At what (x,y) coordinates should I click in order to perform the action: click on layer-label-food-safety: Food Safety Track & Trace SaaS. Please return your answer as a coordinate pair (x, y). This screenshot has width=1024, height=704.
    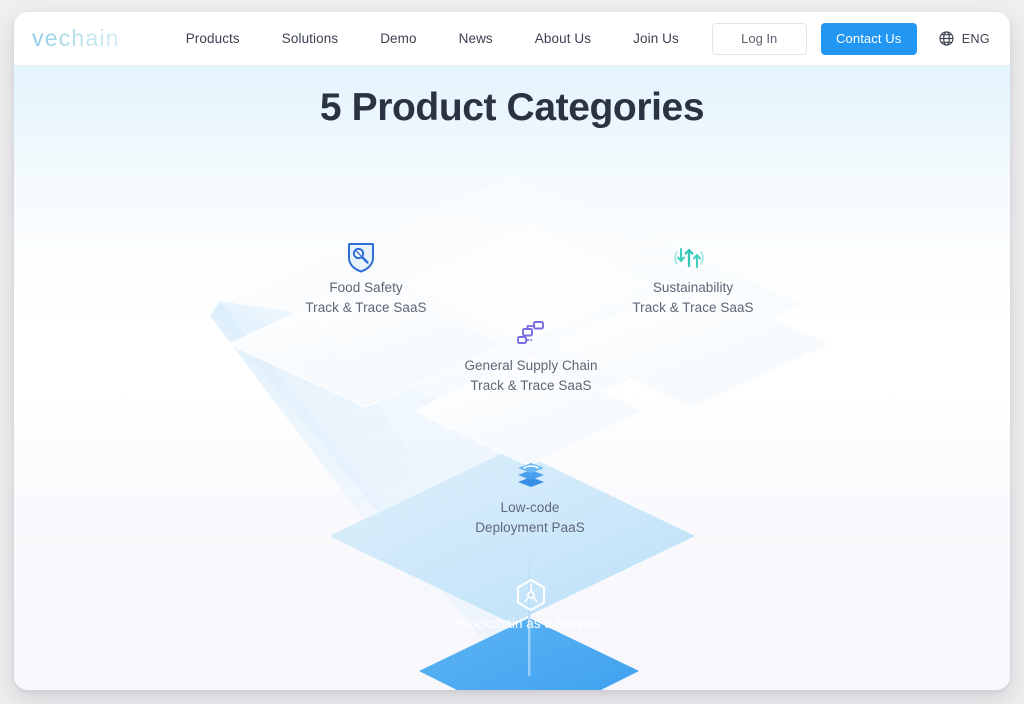
    Looking at the image, I should click on (366, 297).